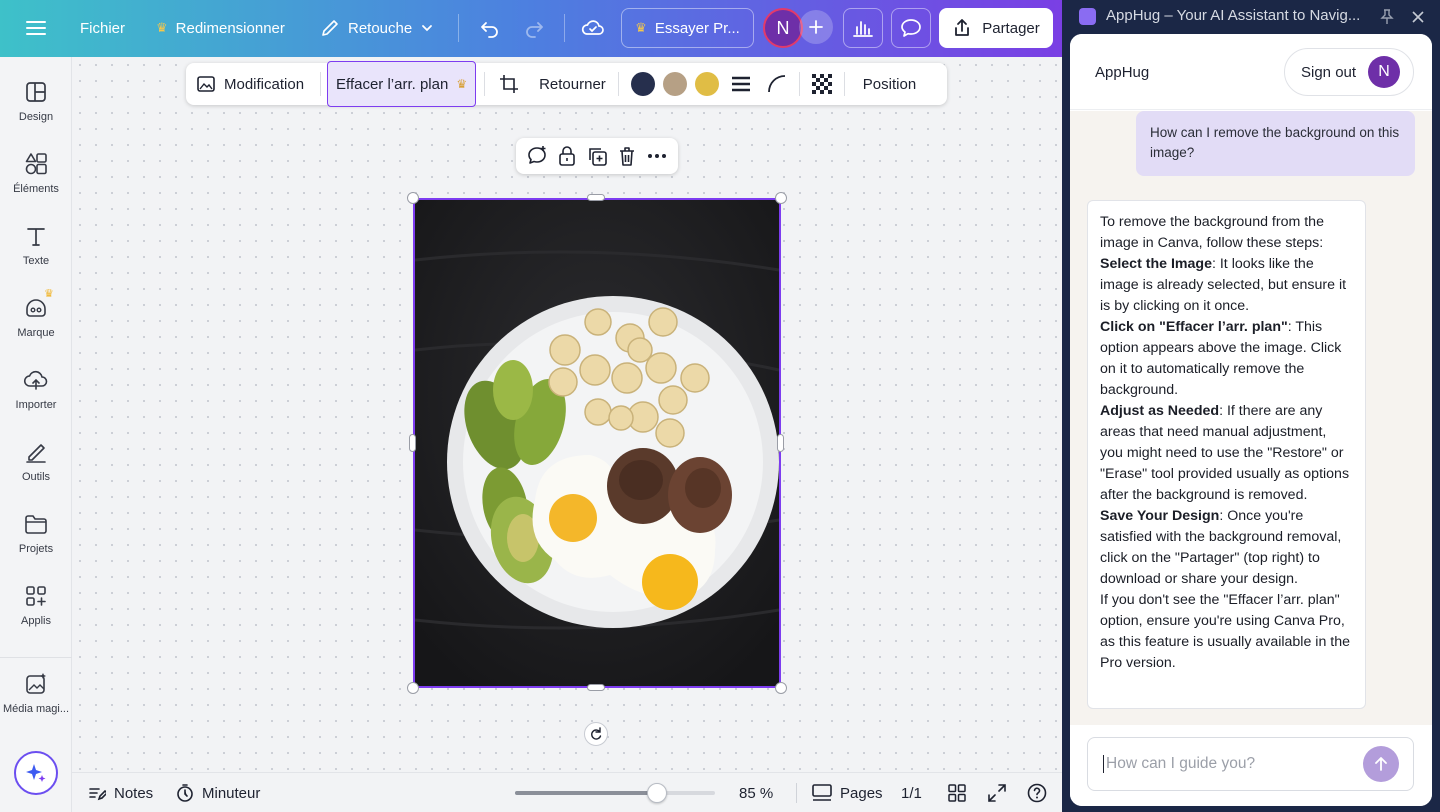 This screenshot has height=812, width=1440. What do you see at coordinates (596, 197) in the screenshot?
I see `resize-handle-top` at bounding box center [596, 197].